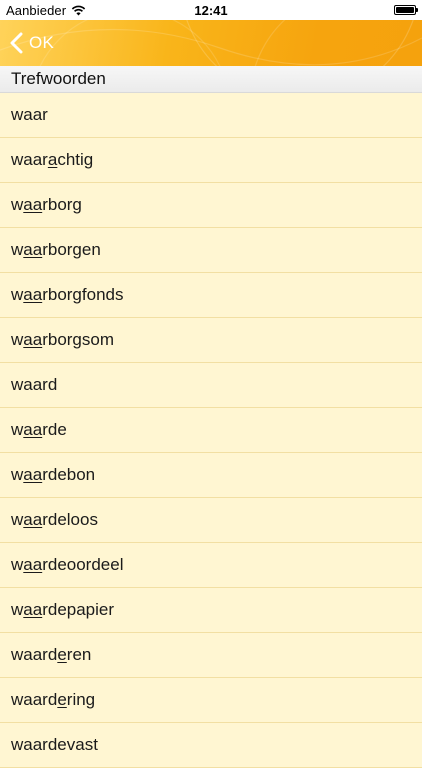 This screenshot has width=422, height=768. I want to click on word-label: waard, so click(34, 384).